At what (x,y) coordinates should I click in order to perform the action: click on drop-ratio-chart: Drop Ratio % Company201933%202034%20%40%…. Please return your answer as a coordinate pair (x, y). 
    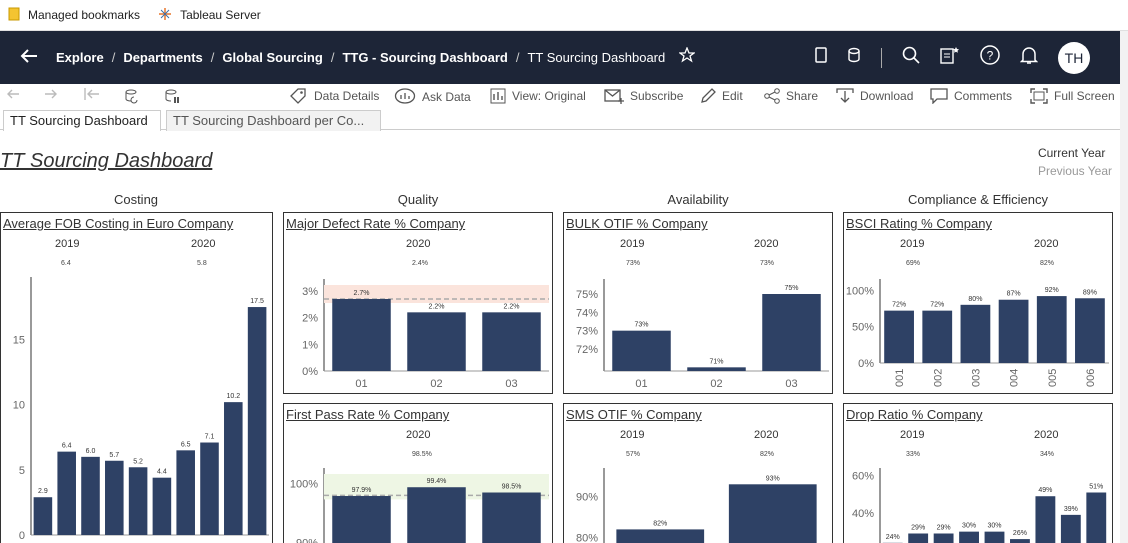
    Looking at the image, I should click on (978, 473).